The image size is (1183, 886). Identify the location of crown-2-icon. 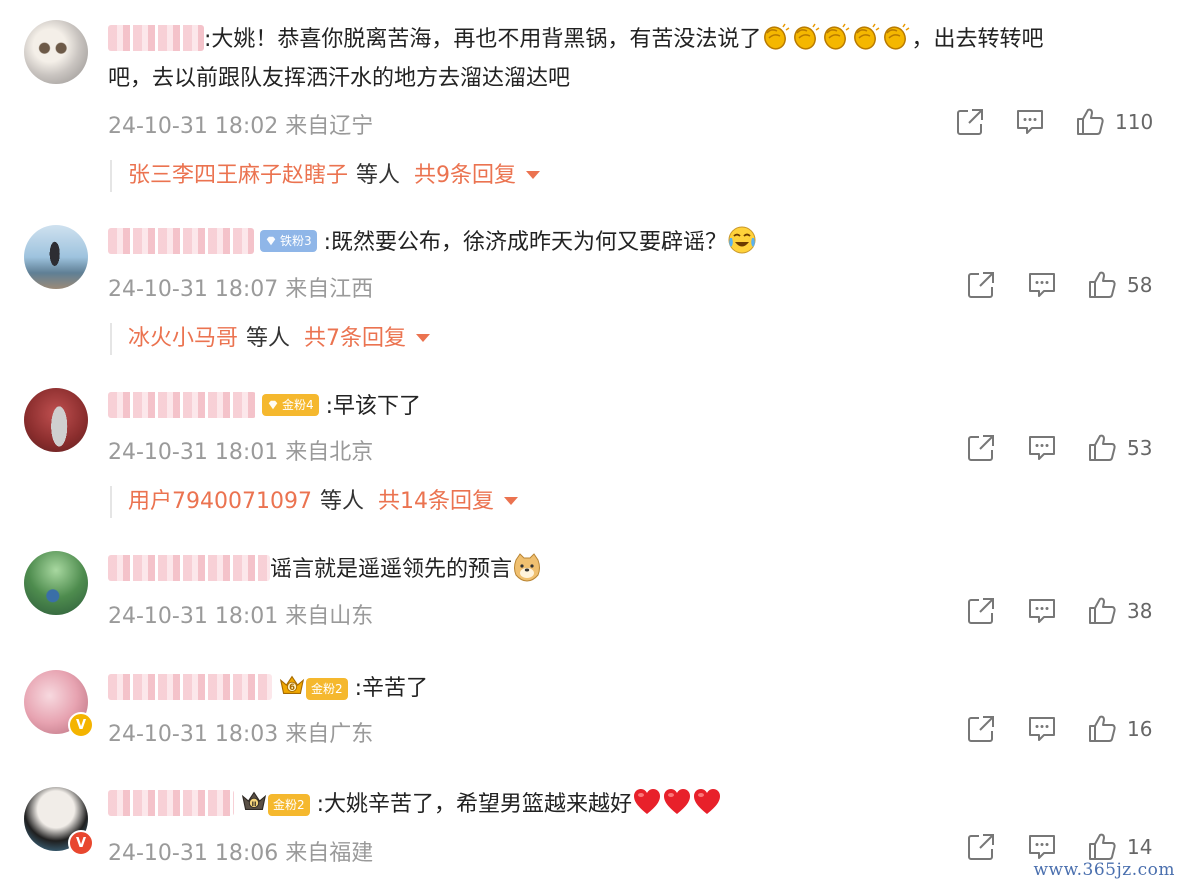
(254, 801).